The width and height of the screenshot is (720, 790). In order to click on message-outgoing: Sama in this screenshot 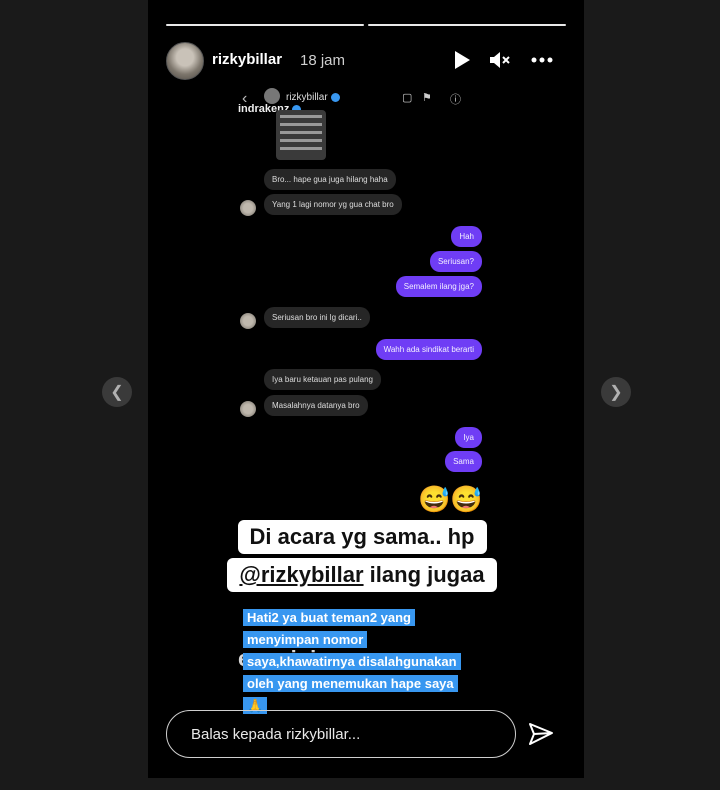, I will do `click(463, 461)`.